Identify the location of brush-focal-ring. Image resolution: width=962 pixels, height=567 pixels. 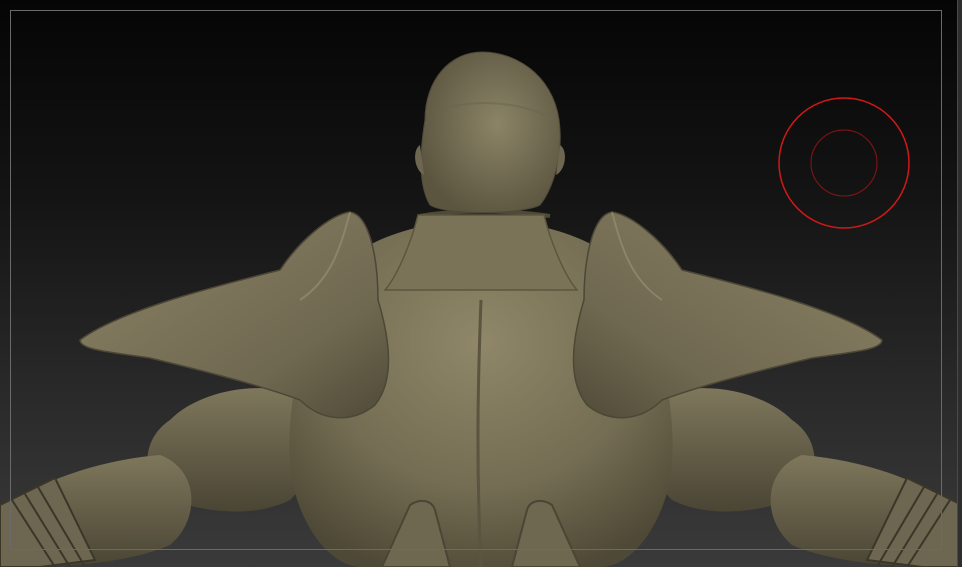
(844, 163).